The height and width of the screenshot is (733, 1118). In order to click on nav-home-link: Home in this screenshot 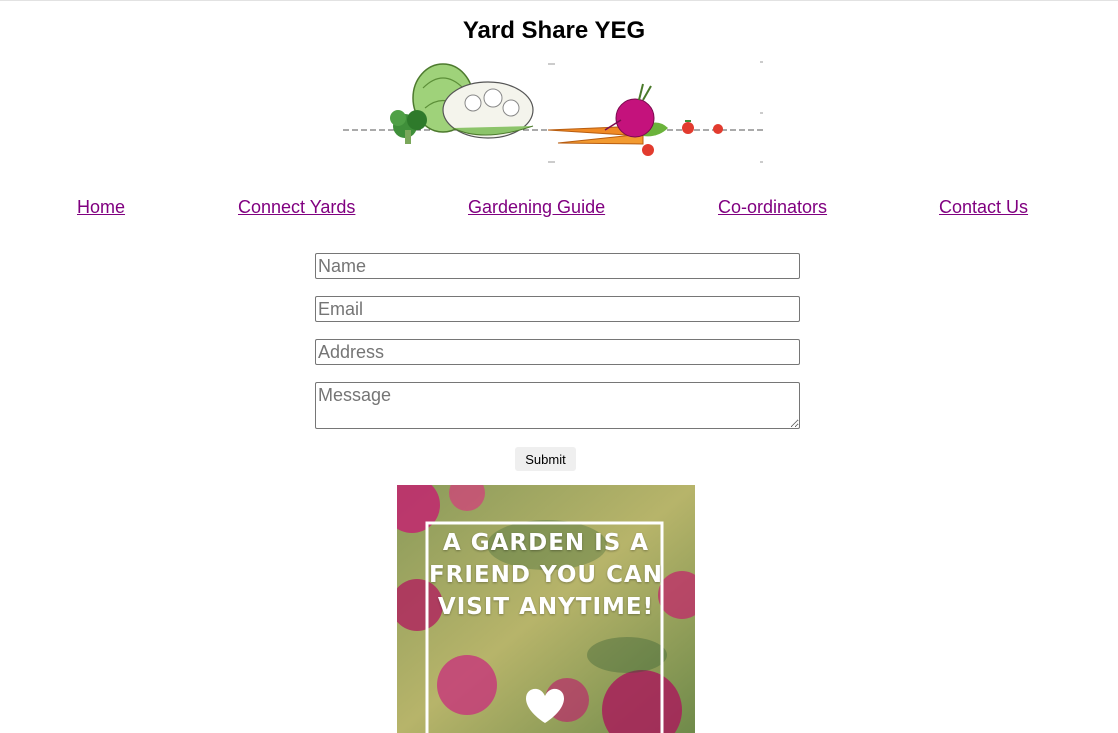, I will do `click(101, 207)`.